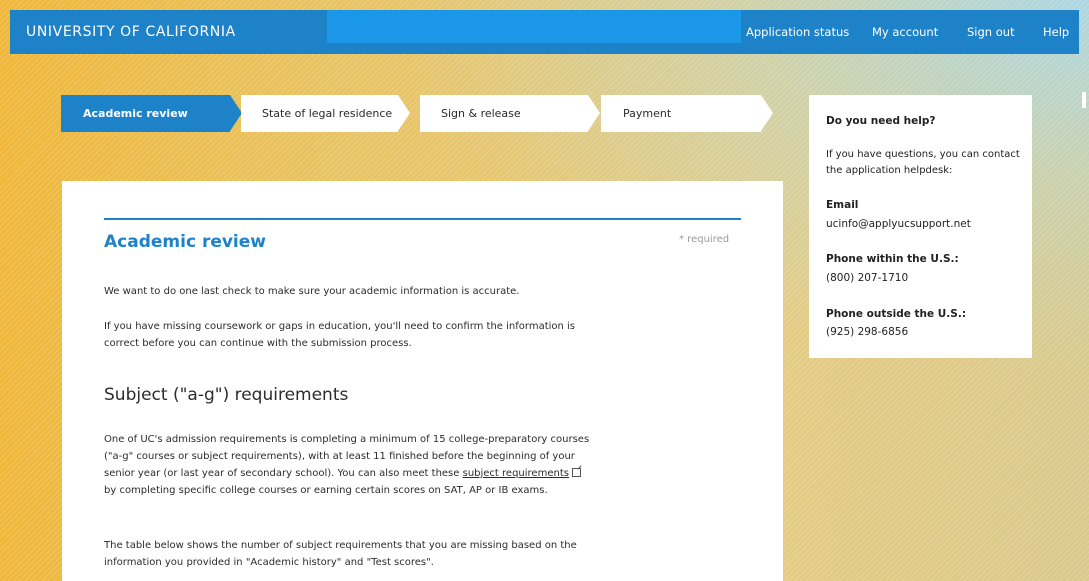 The height and width of the screenshot is (581, 1089). What do you see at coordinates (1056, 32) in the screenshot?
I see `nav-help: Help` at bounding box center [1056, 32].